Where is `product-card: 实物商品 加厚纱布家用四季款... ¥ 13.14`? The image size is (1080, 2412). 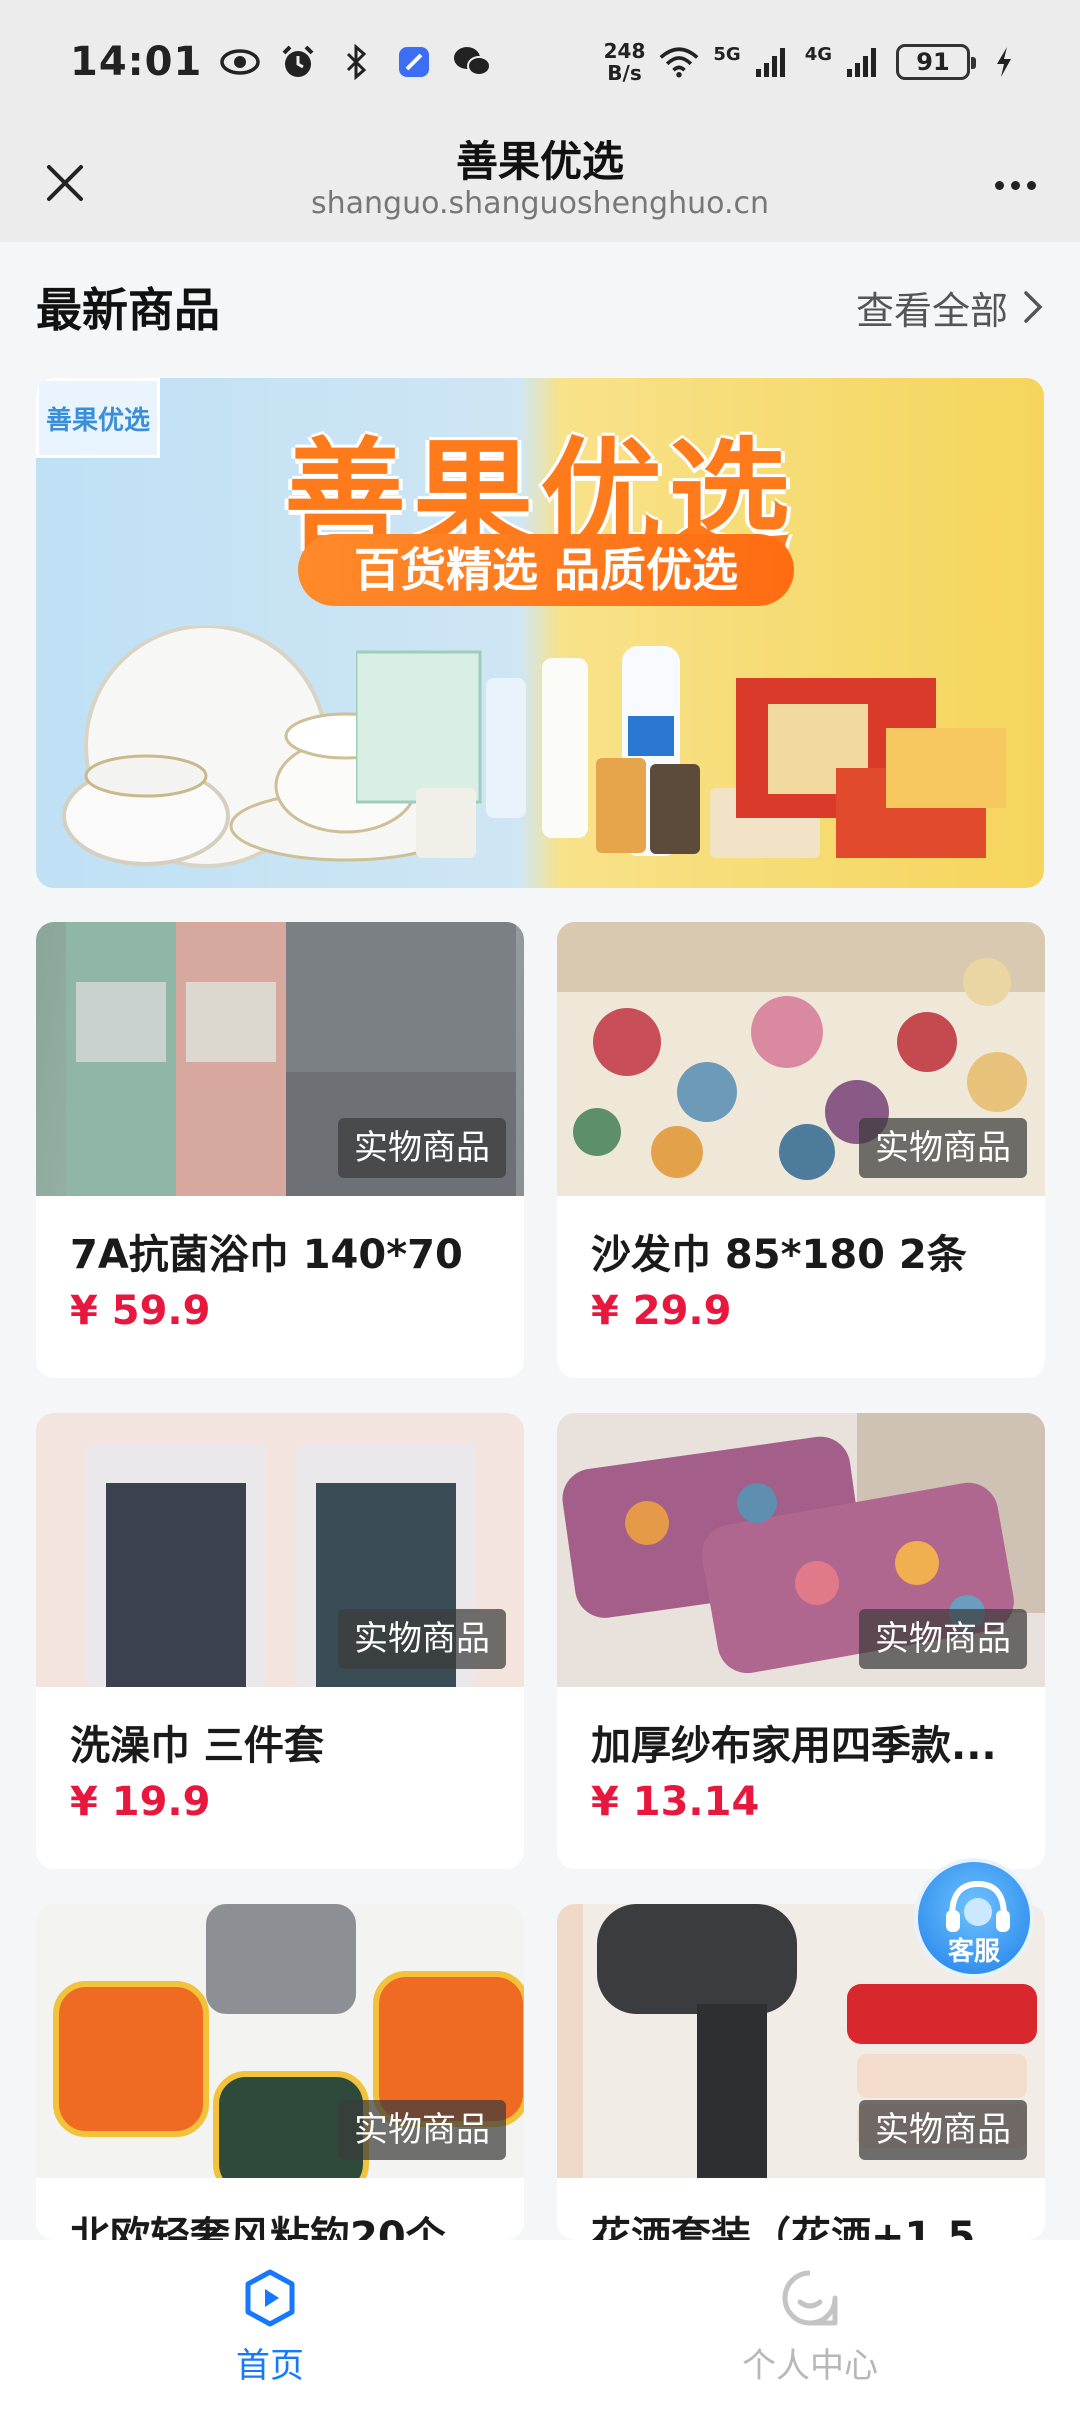
product-card: 实物商品 加厚纱布家用四季款... ¥ 13.14 is located at coordinates (801, 1641).